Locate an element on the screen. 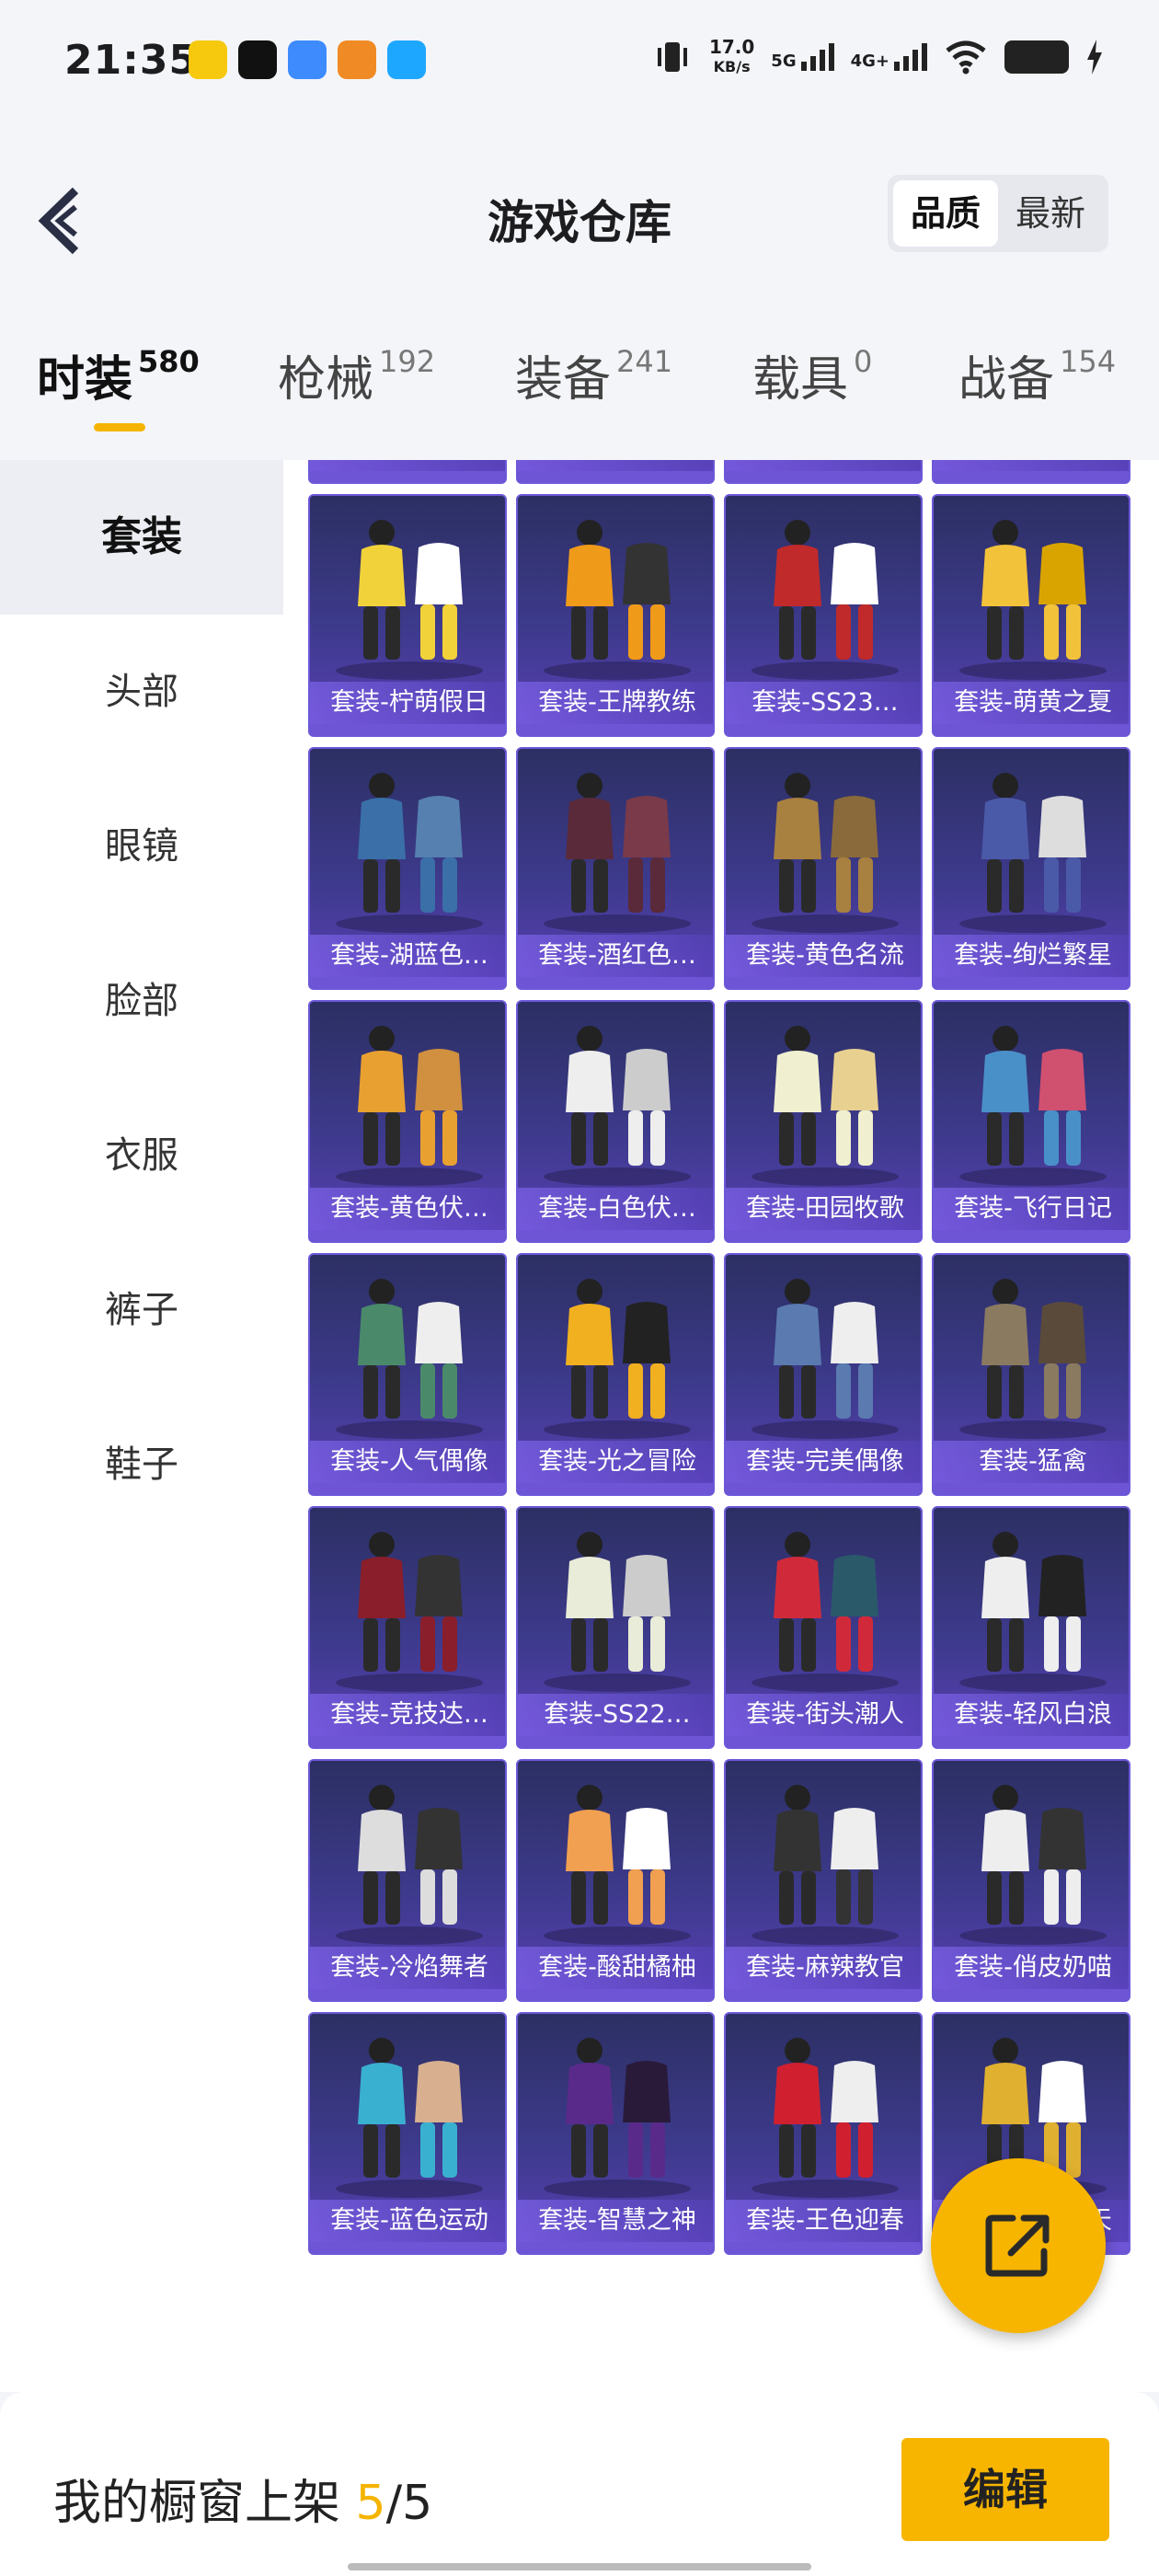  item-card: 套装-极速红龙 is located at coordinates (407, 472).